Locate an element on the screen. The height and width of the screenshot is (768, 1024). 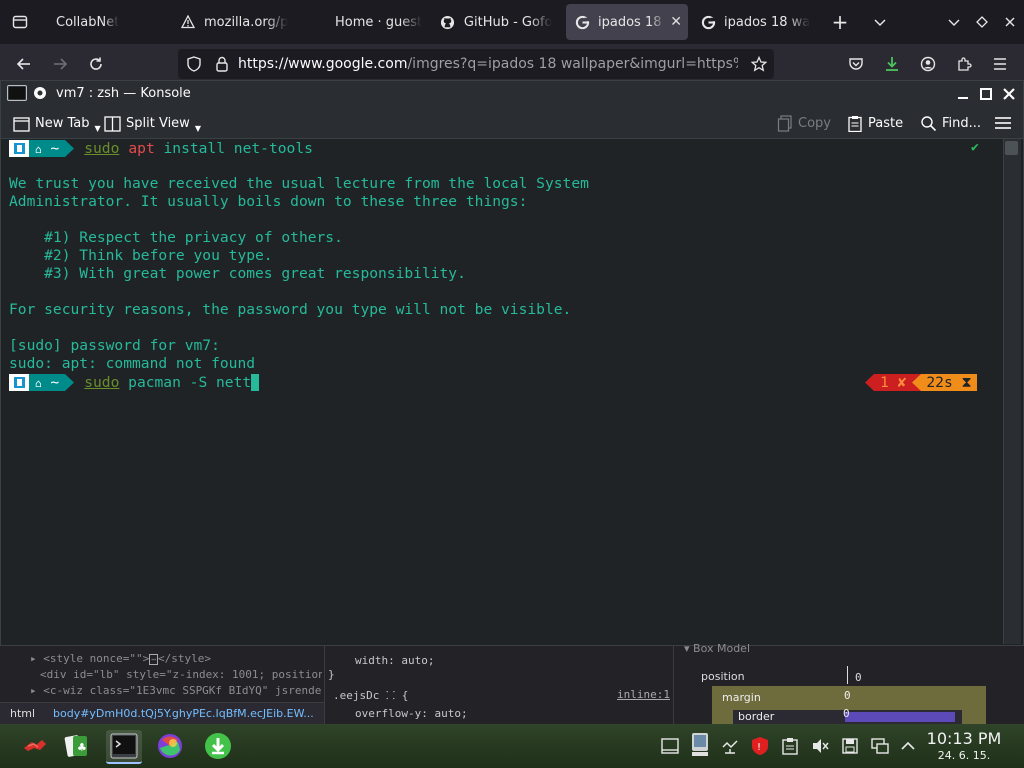
prompt-home: ~ is located at coordinates (55, 382).